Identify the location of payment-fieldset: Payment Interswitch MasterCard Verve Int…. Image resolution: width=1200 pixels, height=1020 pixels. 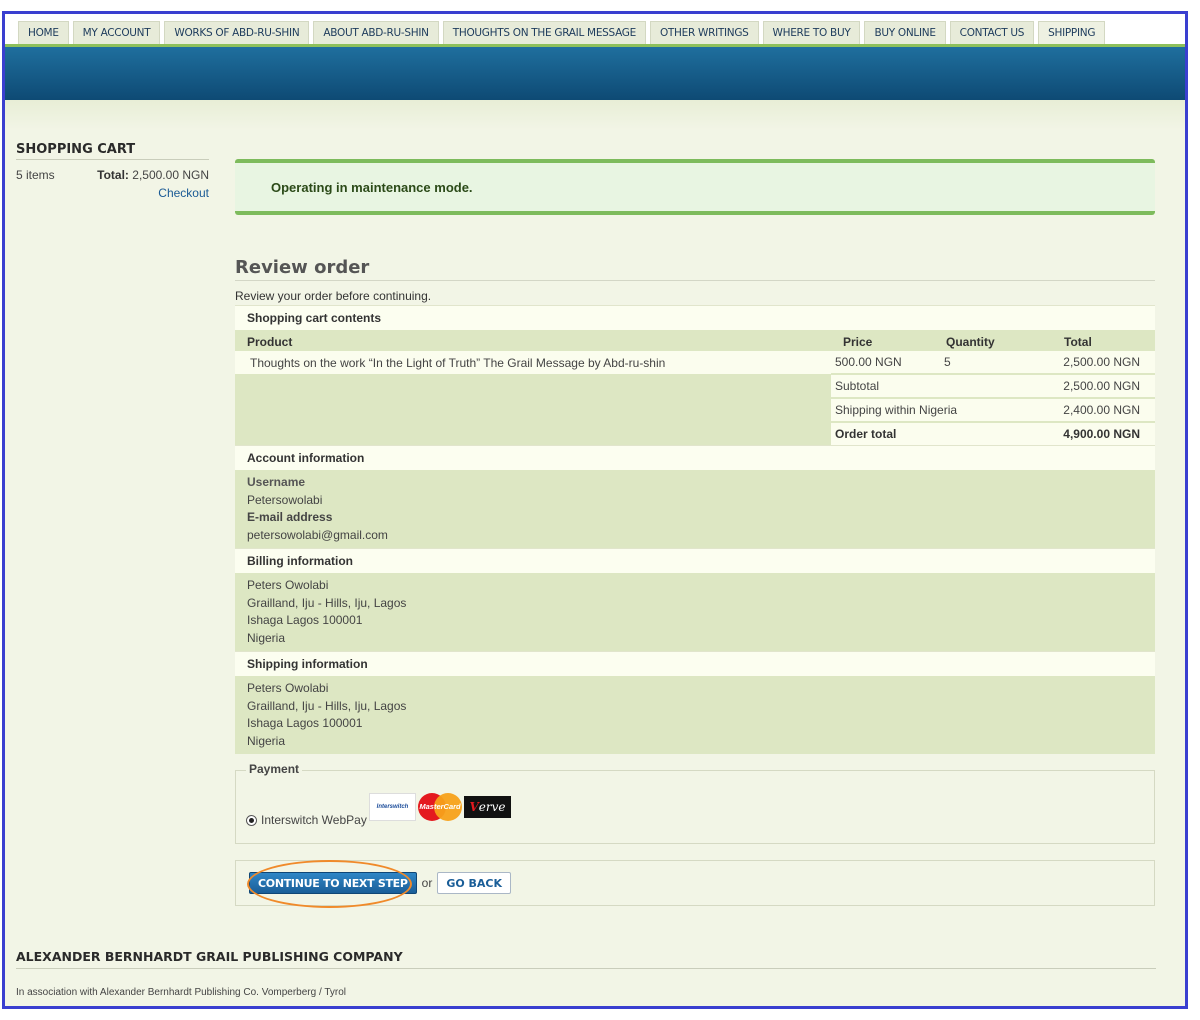
(695, 803).